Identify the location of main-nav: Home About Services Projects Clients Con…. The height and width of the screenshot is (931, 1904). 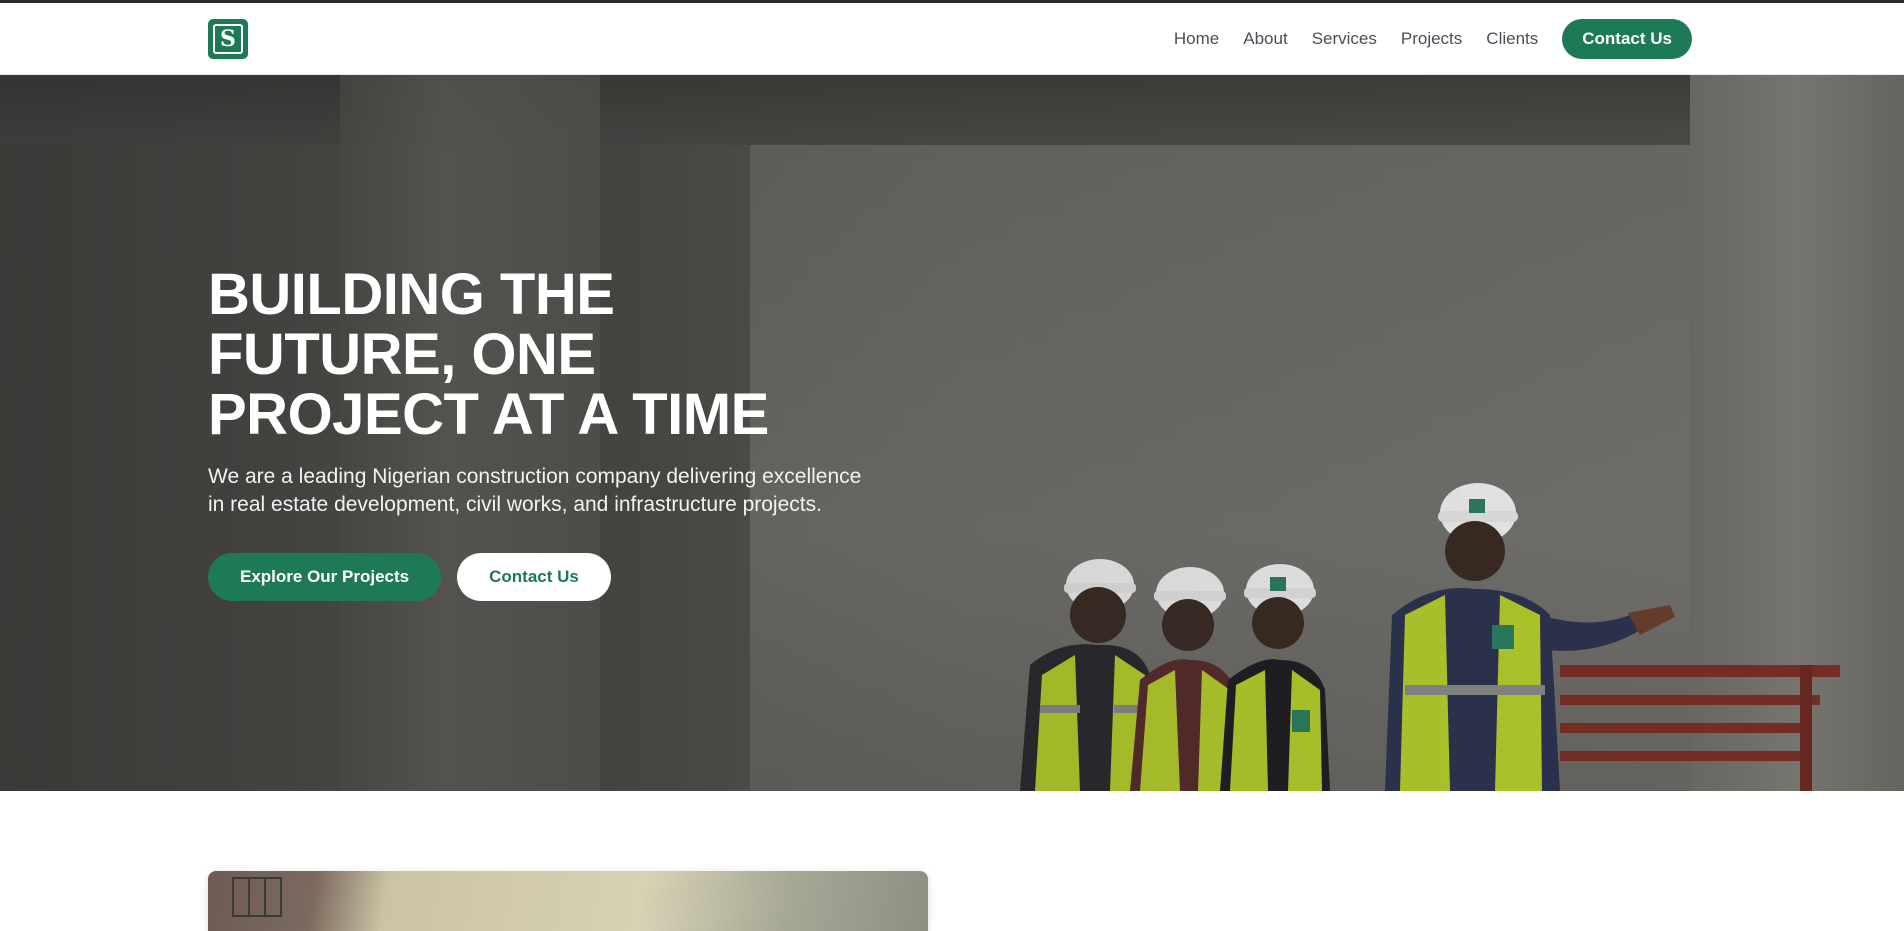
(1433, 39).